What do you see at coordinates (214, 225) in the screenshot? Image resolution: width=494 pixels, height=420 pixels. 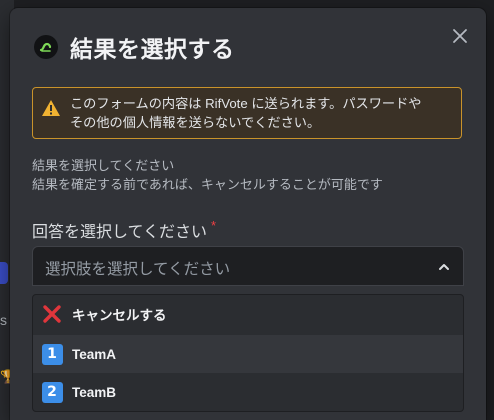 I see `required-asterisk: *` at bounding box center [214, 225].